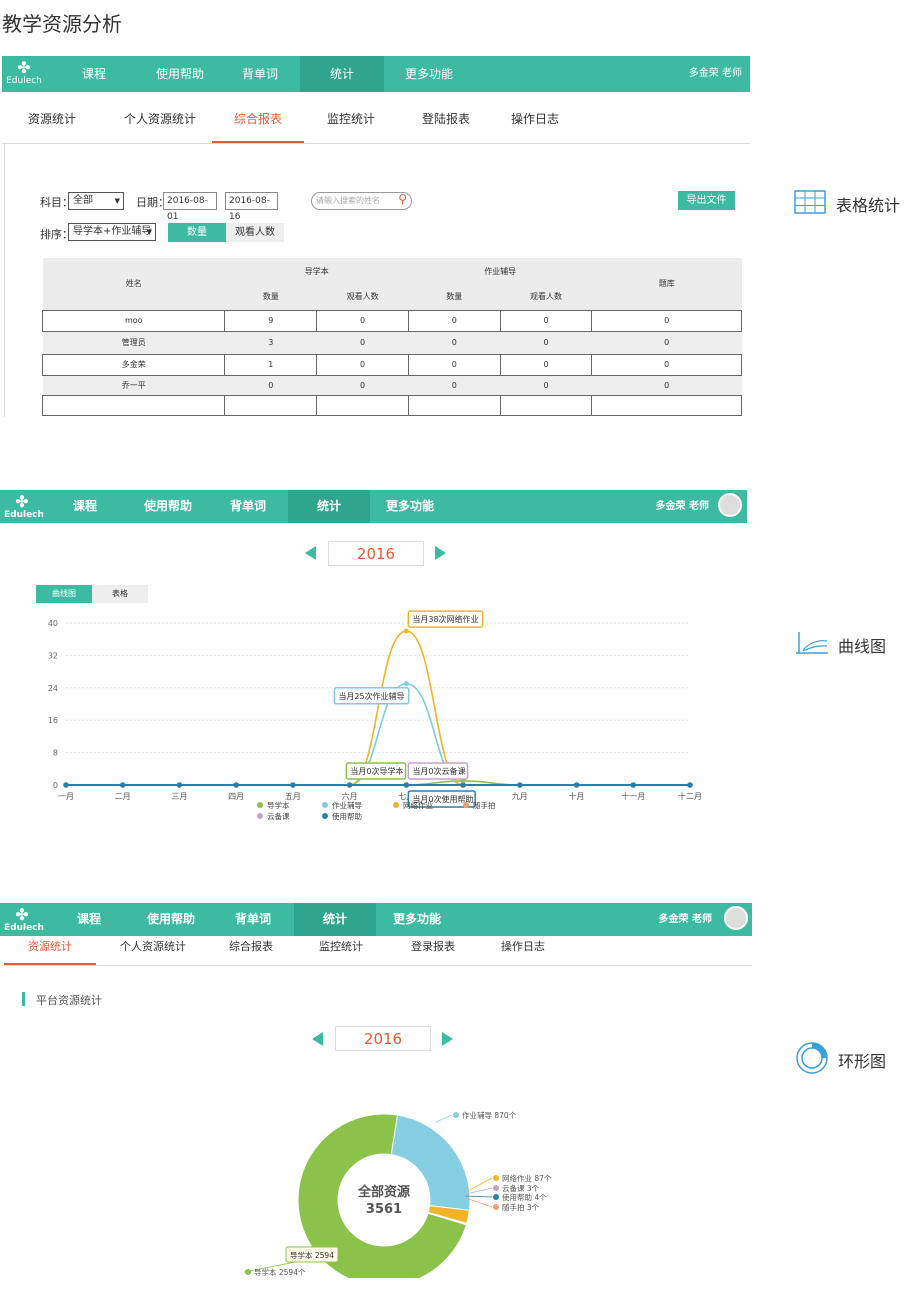 The image size is (920, 1295). Describe the element at coordinates (255, 232) in the screenshot. I see `toggle-viewers-button: 观看人数` at that location.